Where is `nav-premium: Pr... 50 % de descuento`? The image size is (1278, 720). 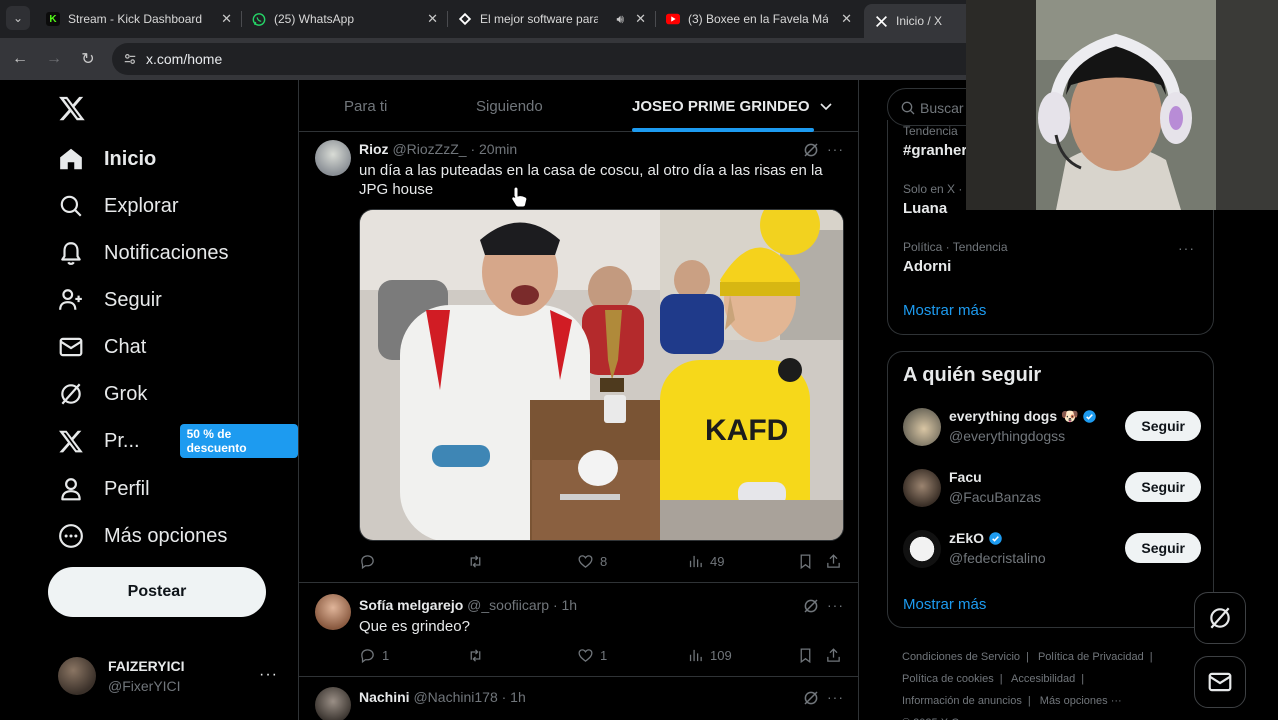 nav-premium: Pr... 50 % de descuento is located at coordinates (178, 441).